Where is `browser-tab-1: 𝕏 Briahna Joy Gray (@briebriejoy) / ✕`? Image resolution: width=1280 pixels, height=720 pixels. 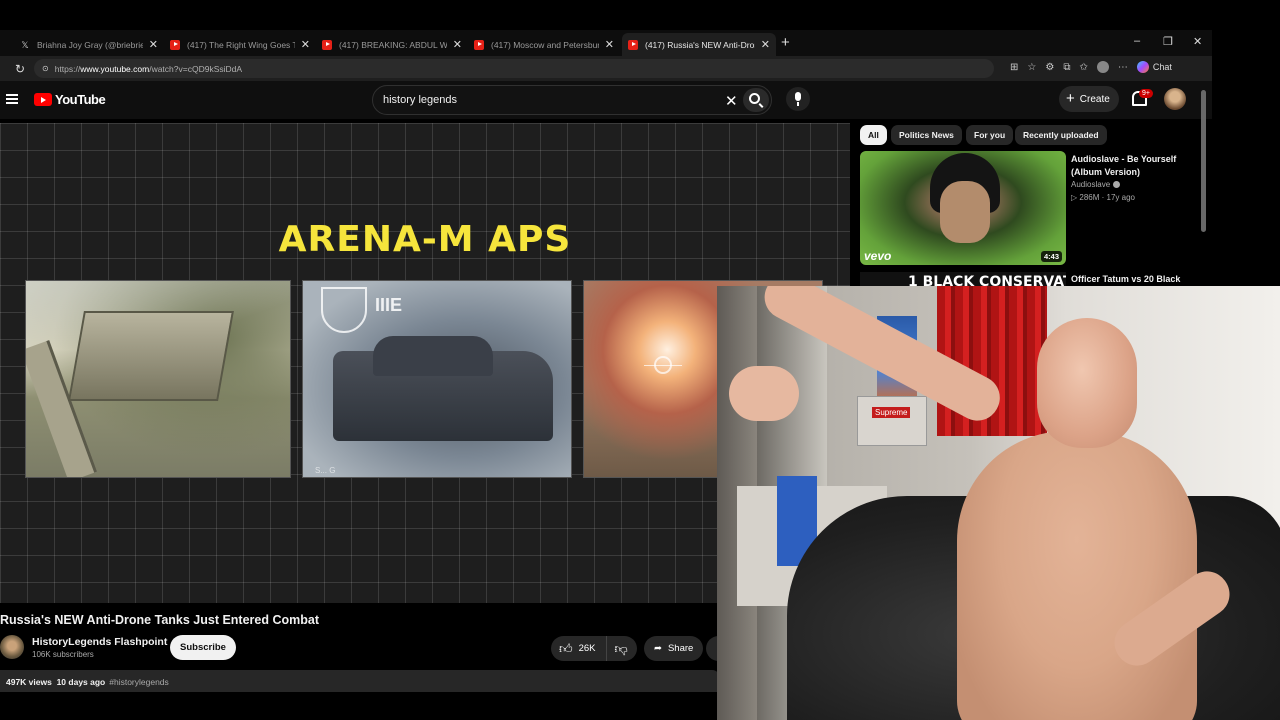 browser-tab-1: 𝕏 Briahna Joy Gray (@briebriejoy) / ✕ is located at coordinates (89, 44).